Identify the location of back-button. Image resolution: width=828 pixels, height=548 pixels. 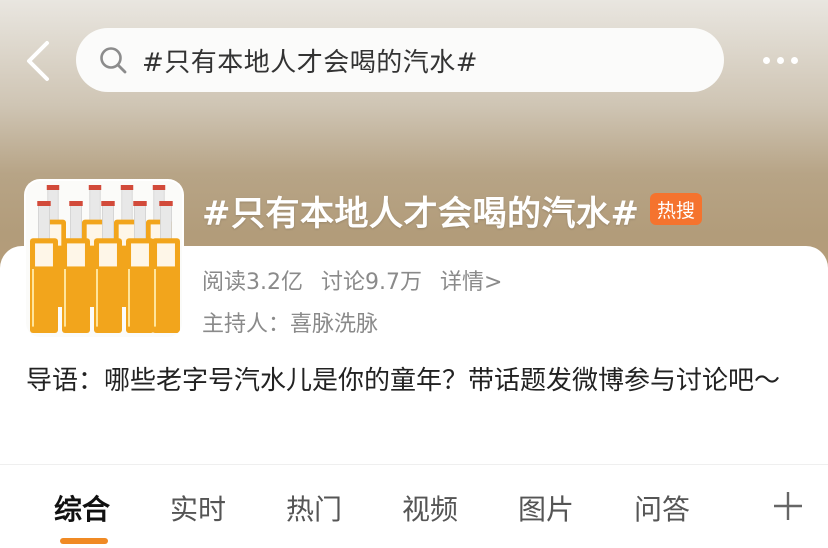
(38, 61).